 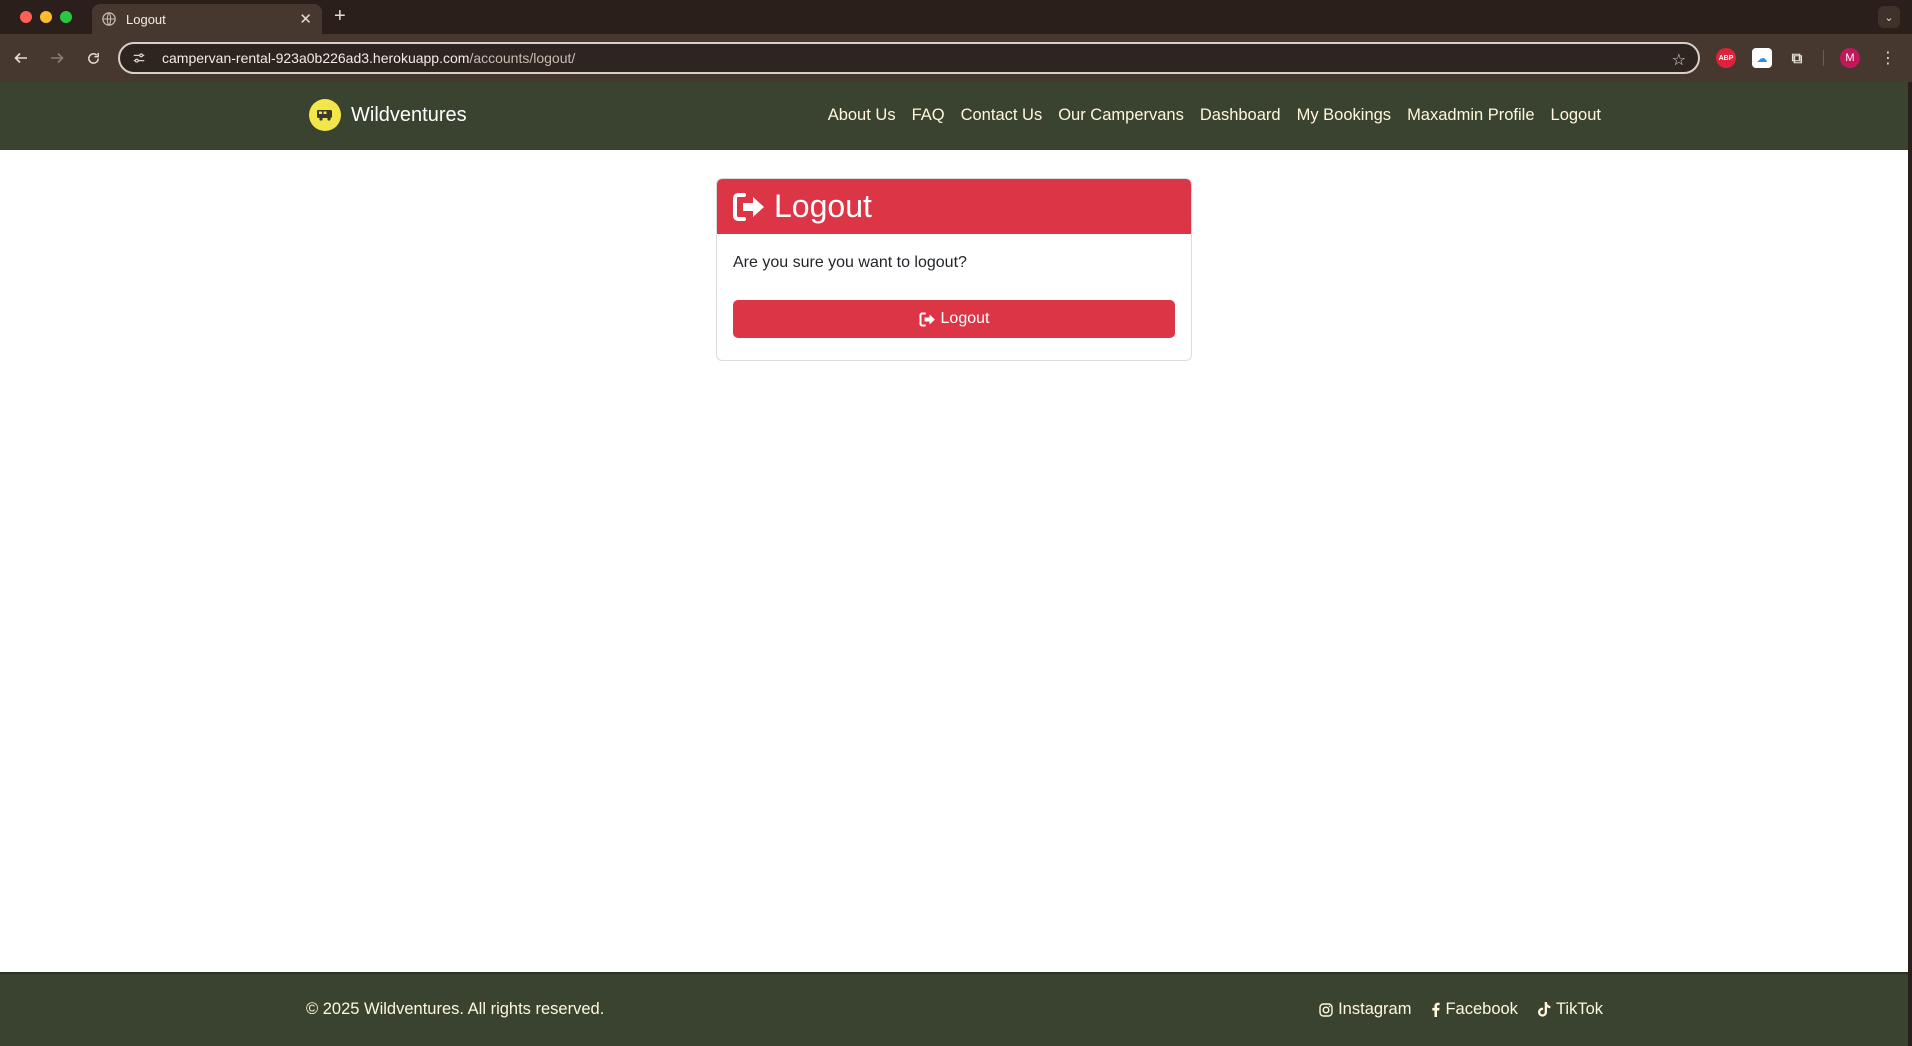 What do you see at coordinates (928, 115) in the screenshot?
I see `nav-link-faq: FAQ` at bounding box center [928, 115].